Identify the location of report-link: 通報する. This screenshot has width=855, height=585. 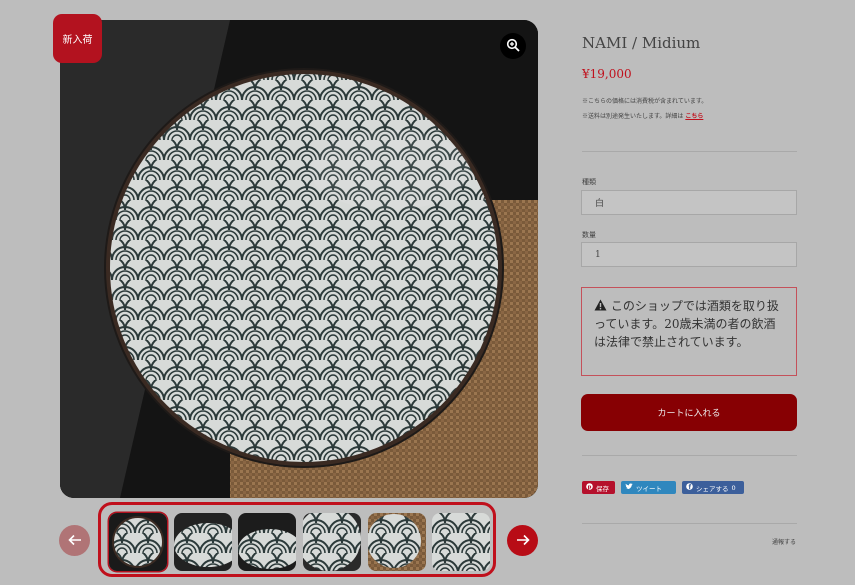
(784, 541).